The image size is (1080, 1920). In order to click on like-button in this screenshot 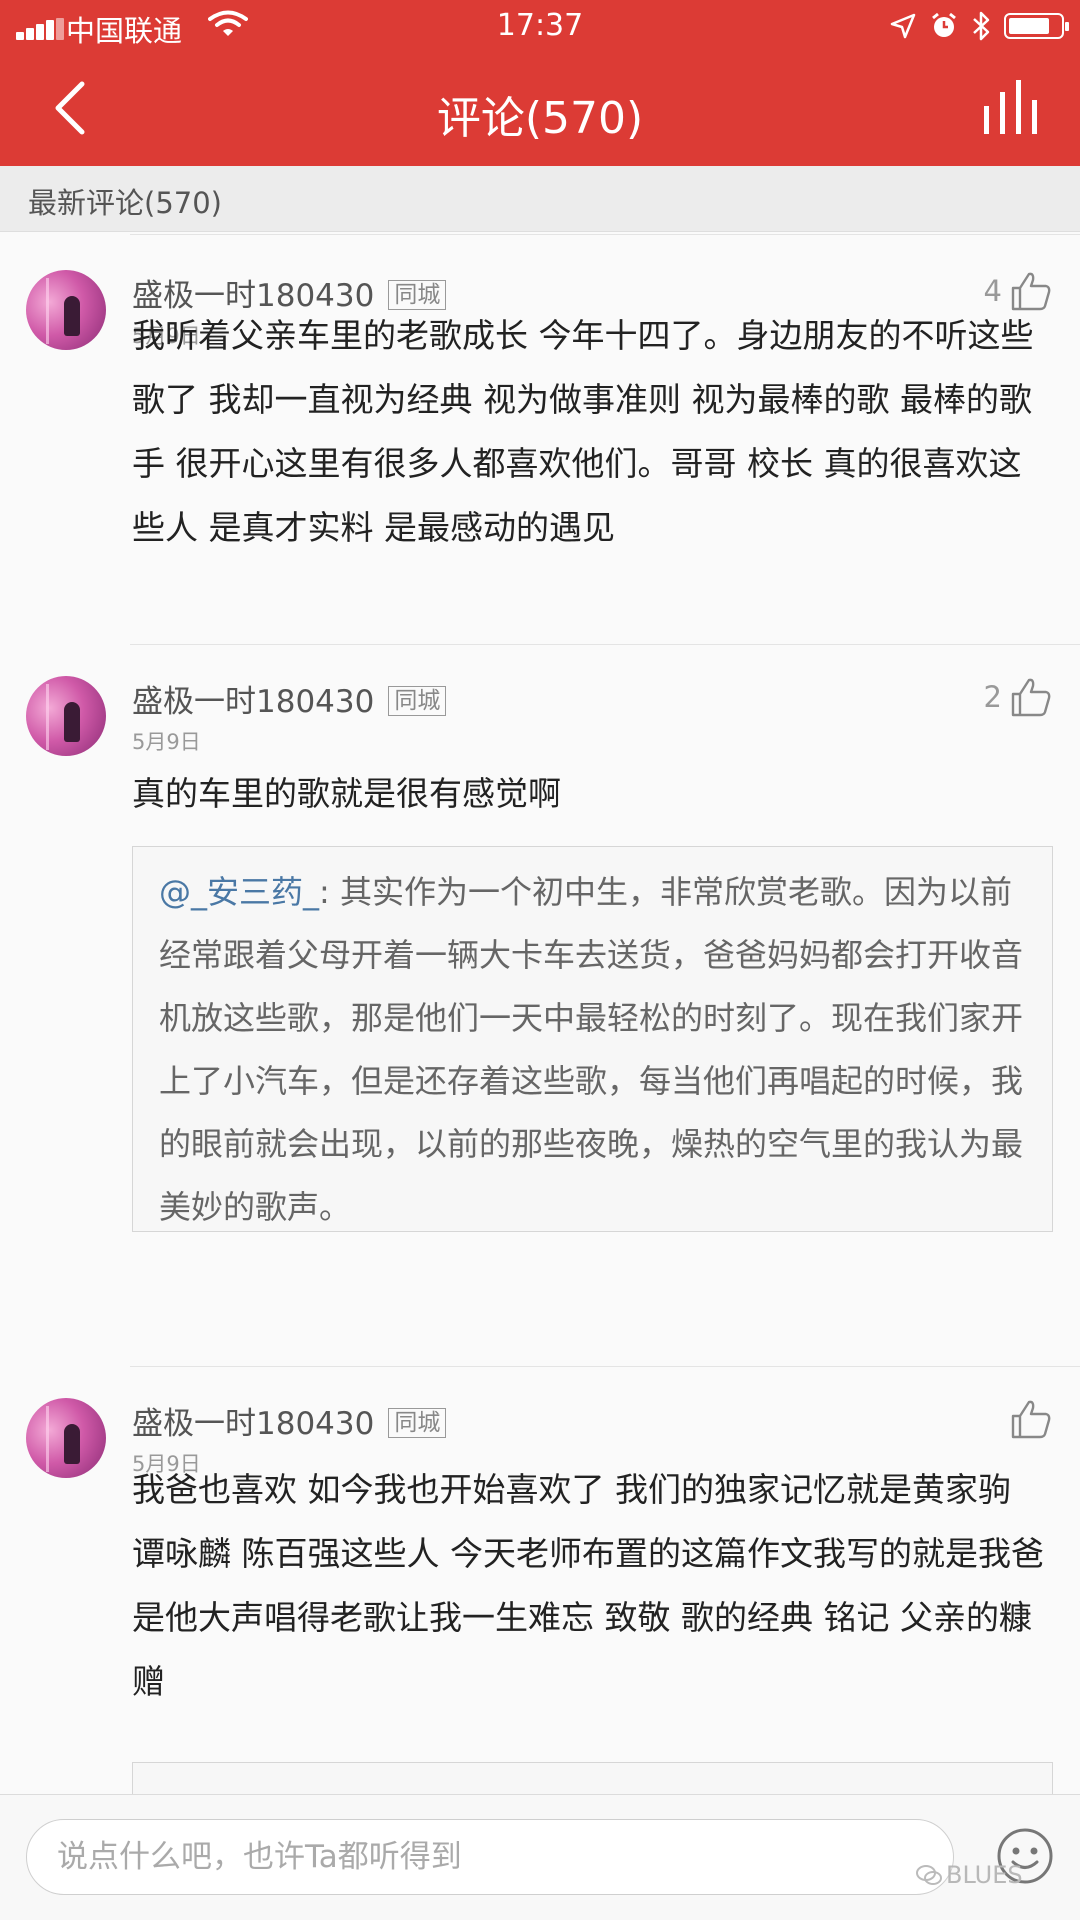, I will do `click(1027, 1419)`.